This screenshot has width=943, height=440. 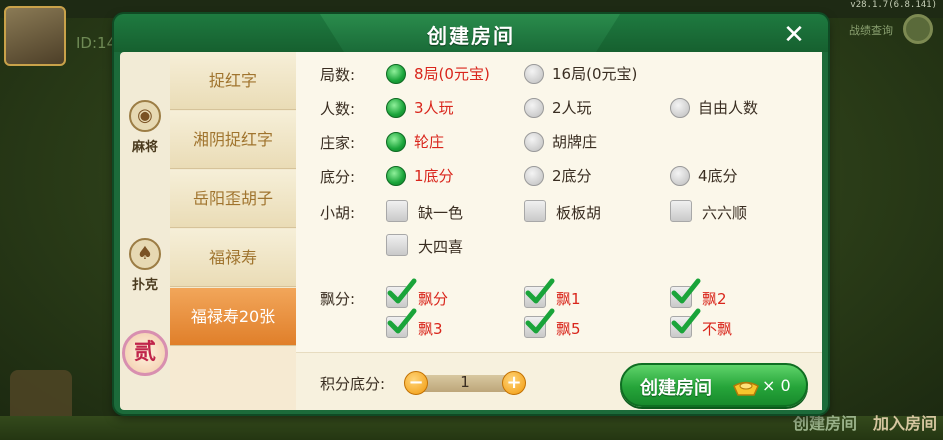 What do you see at coordinates (233, 81) in the screenshot?
I see `game-item-zhuohongzi: 捉红字` at bounding box center [233, 81].